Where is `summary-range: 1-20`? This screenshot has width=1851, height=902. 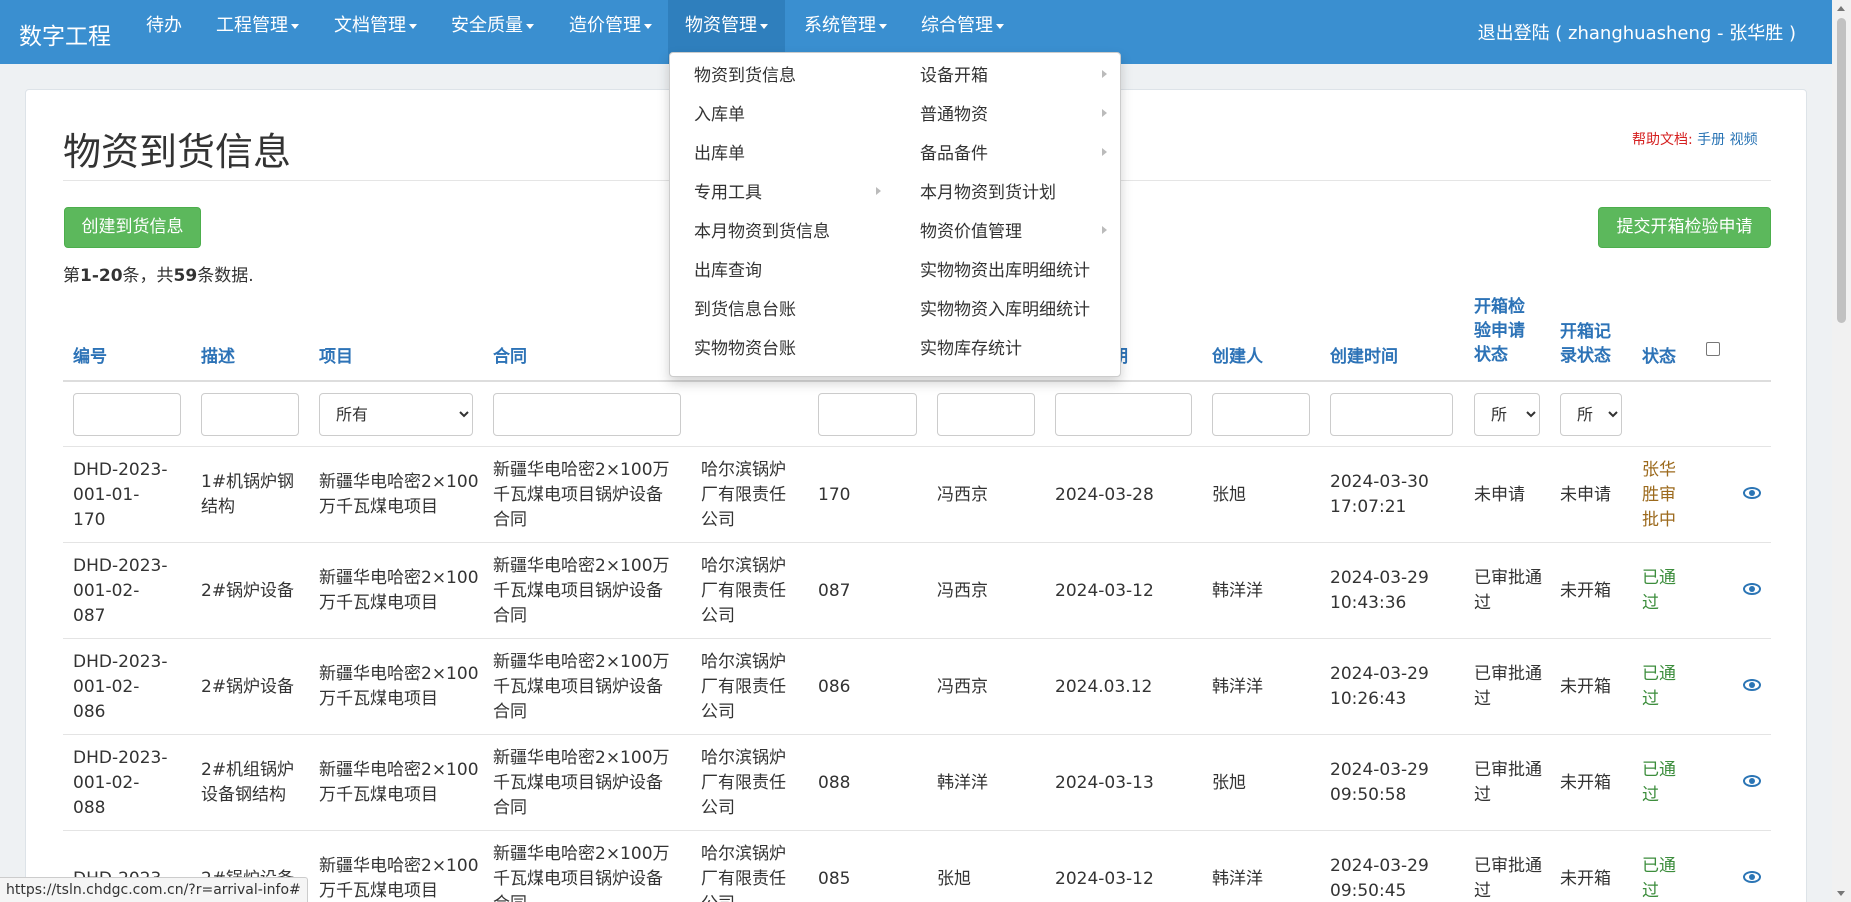 summary-range: 1-20 is located at coordinates (101, 276).